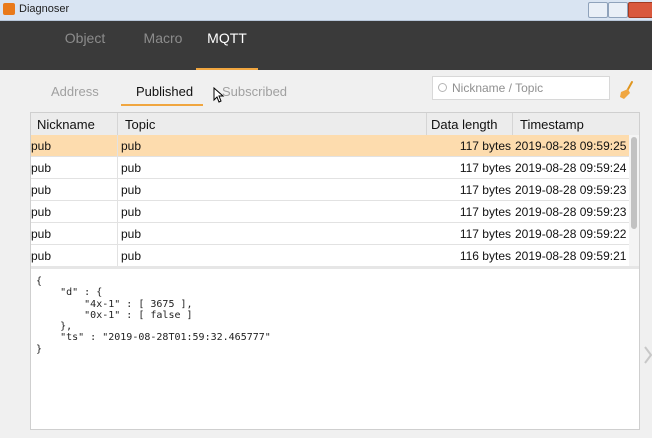 The height and width of the screenshot is (438, 652). What do you see at coordinates (227, 38) in the screenshot?
I see `tab-mqtt: MQTT` at bounding box center [227, 38].